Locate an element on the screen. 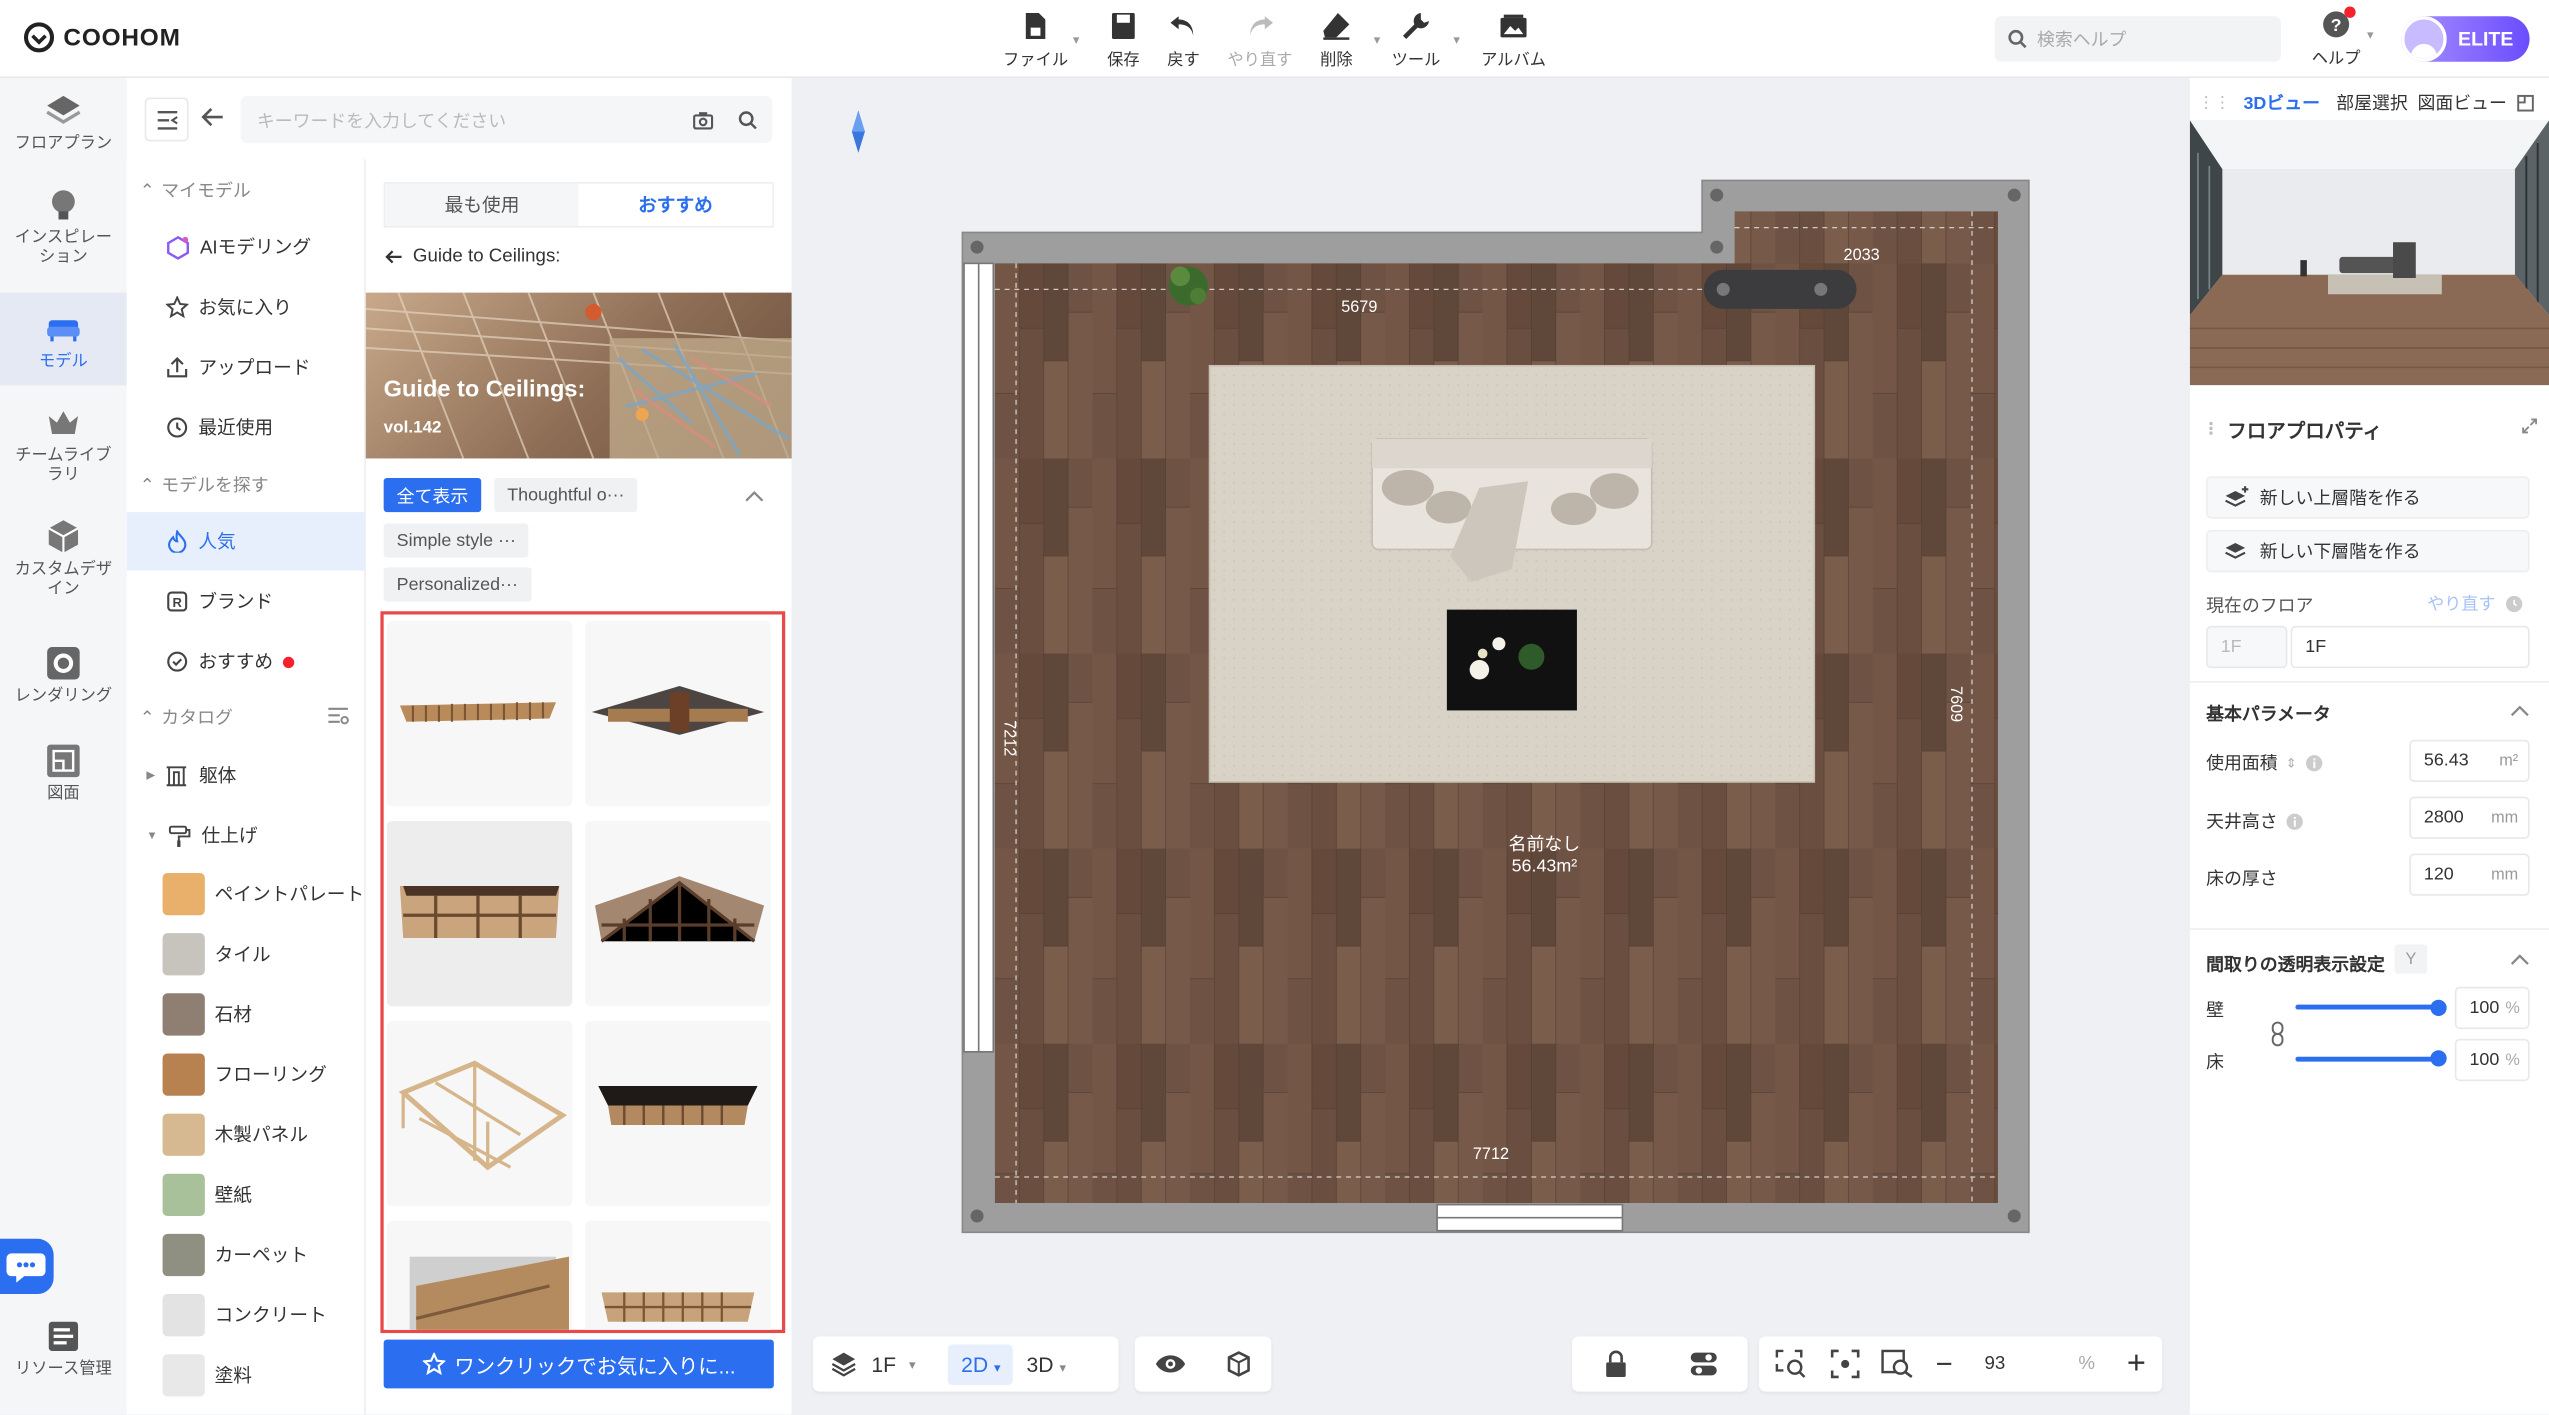 Image resolution: width=2549 pixels, height=1415 pixels. floor-select: 1F is located at coordinates (883, 1364).